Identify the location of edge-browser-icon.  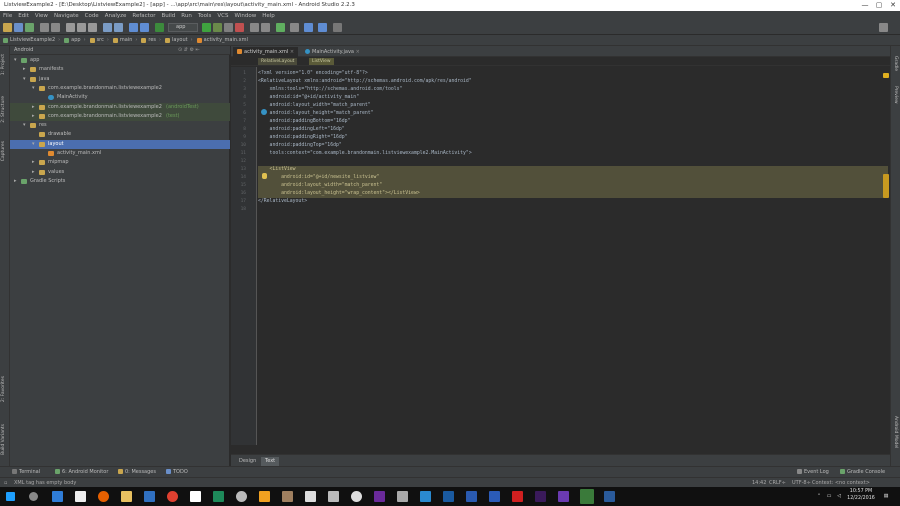
(57, 496).